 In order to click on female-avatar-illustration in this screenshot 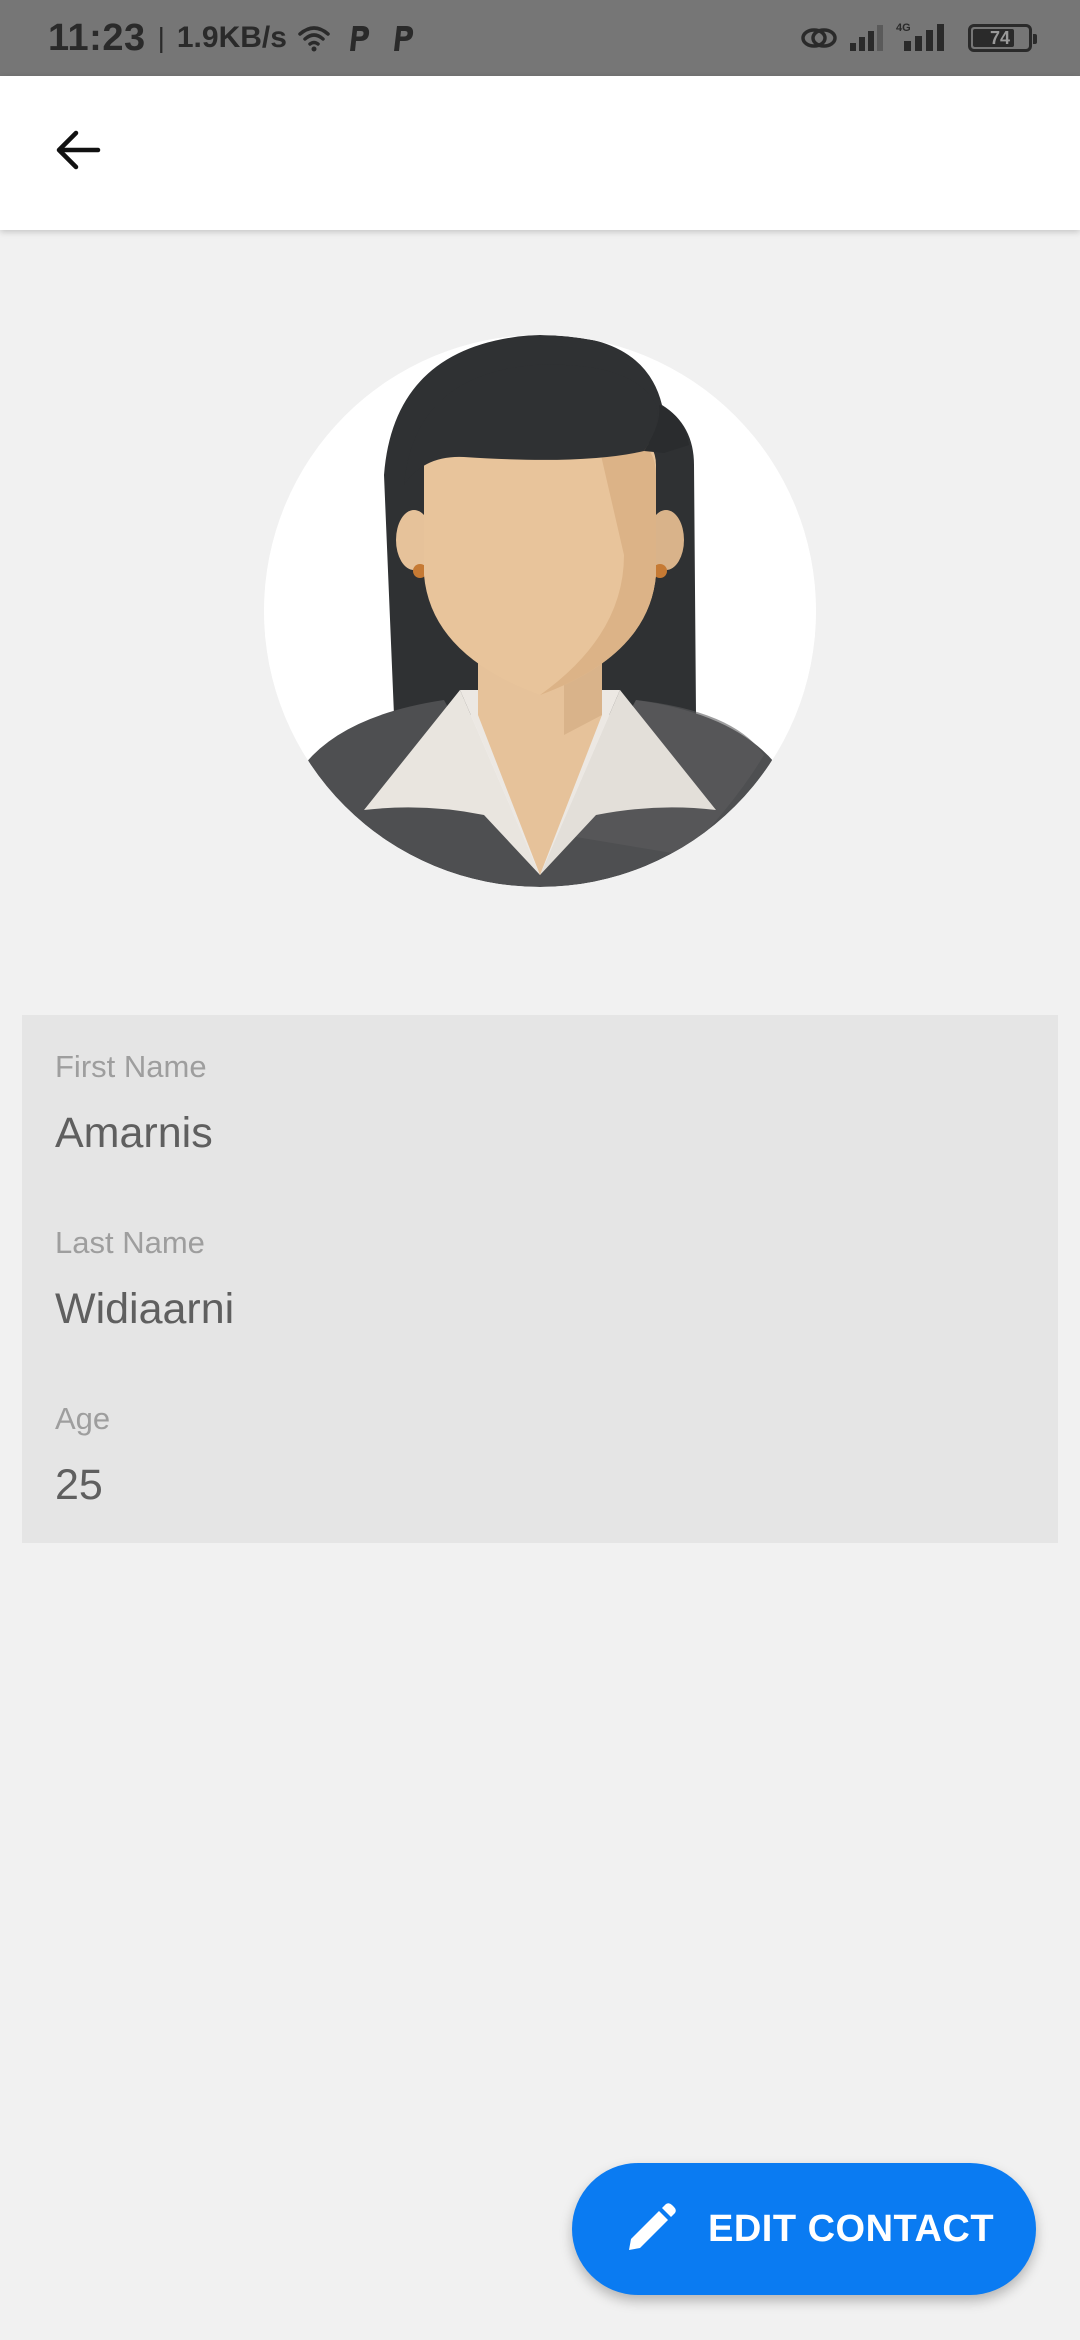, I will do `click(540, 611)`.